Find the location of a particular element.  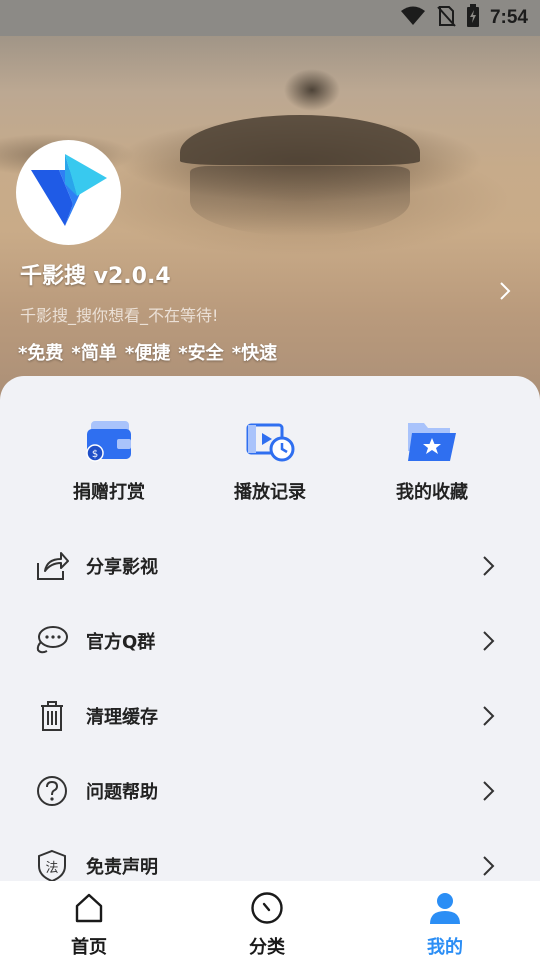

menu-item-qq-group: 官方Q群 is located at coordinates (270, 641).